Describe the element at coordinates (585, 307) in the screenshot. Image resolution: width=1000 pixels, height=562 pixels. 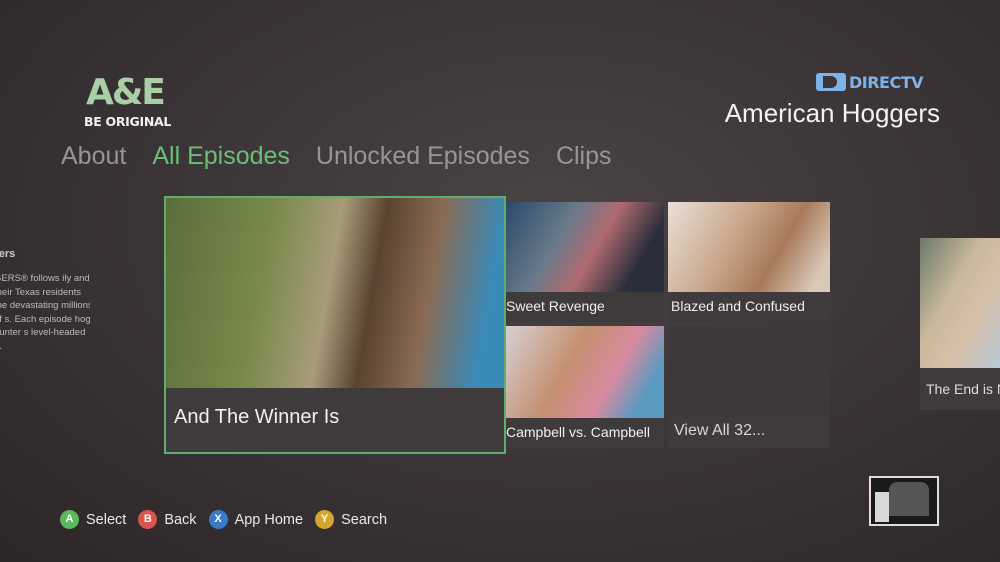
I see `episode-title: Sweet Revenge` at that location.